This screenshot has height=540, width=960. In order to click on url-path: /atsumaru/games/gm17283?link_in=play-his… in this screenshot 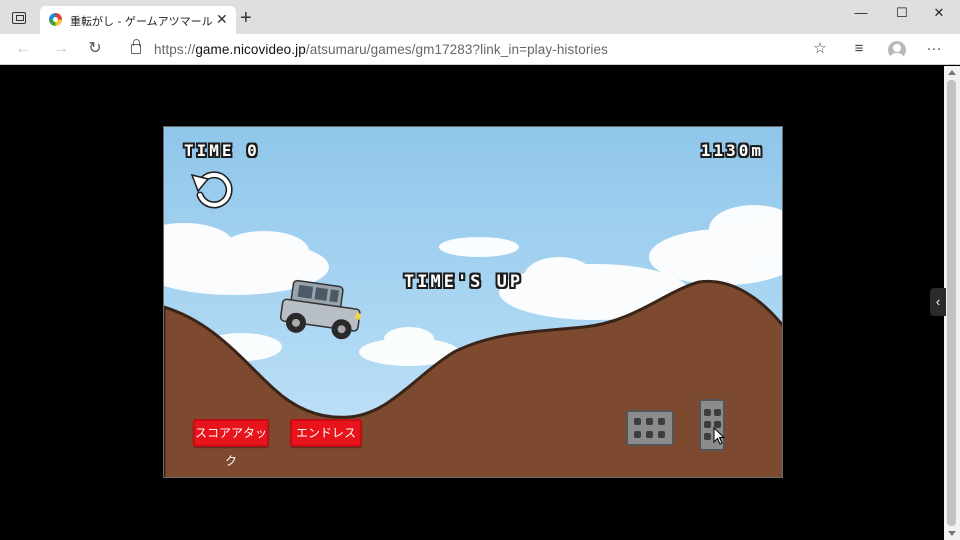, I will do `click(456, 49)`.